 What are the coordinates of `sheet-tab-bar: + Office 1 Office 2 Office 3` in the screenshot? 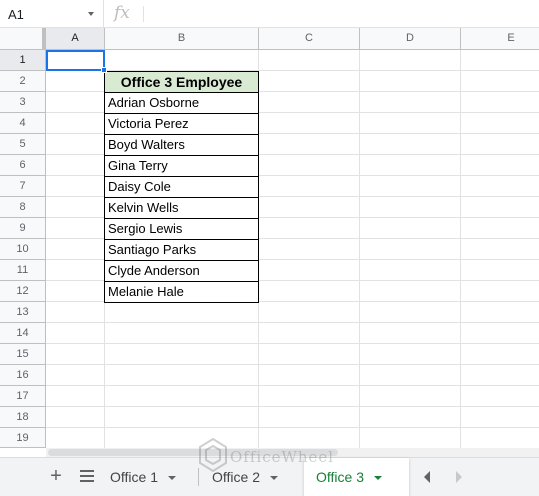 It's located at (269, 476).